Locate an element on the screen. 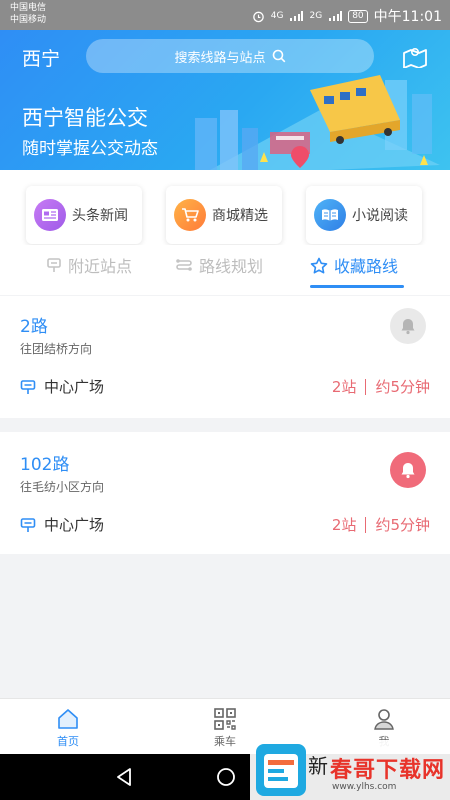 Image resolution: width=450 pixels, height=800 pixels. status-right: 4G 2G 80 中午11:01 is located at coordinates (347, 16).